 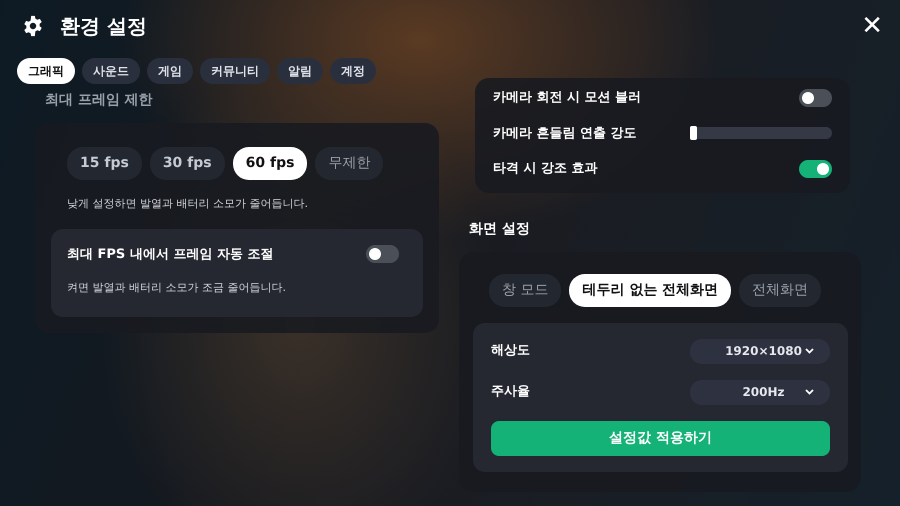 I want to click on setting-label: 카메라 회전 시 모션 블러, so click(x=567, y=98).